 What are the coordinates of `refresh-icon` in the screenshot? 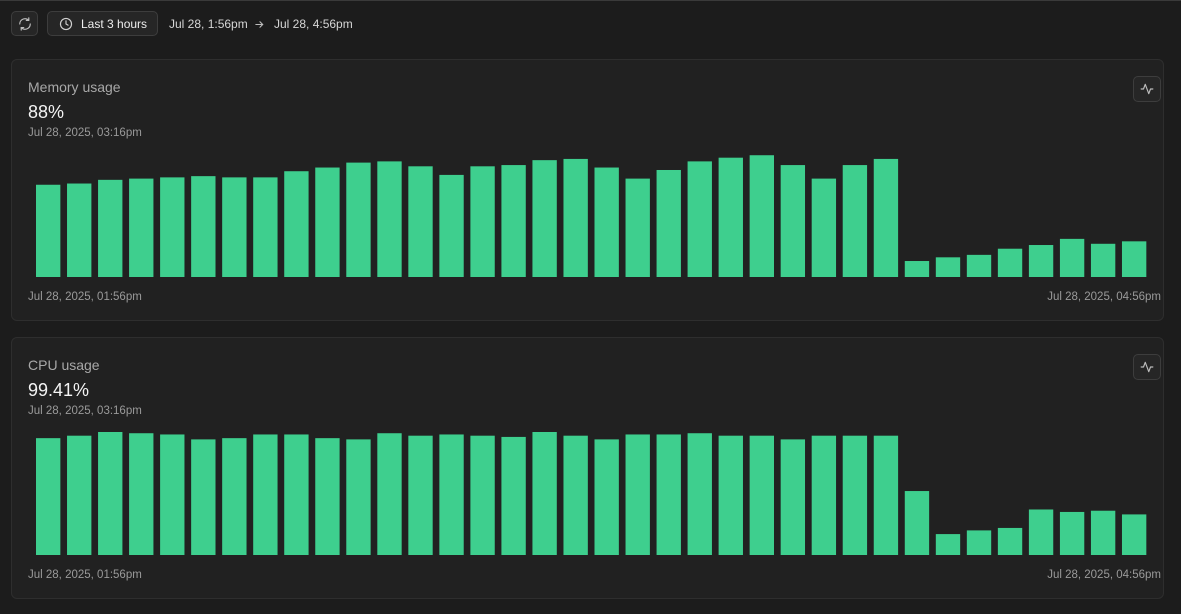 It's located at (24, 23).